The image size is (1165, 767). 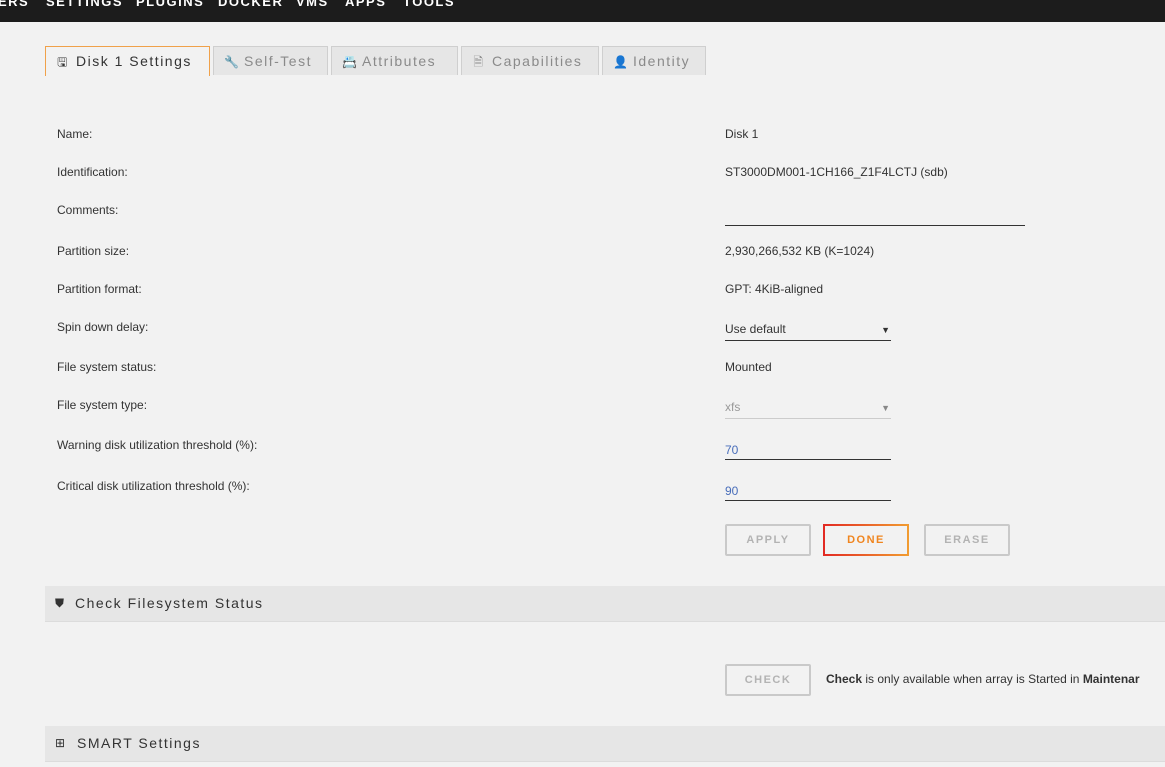 I want to click on critical-threshold-input, so click(x=808, y=491).